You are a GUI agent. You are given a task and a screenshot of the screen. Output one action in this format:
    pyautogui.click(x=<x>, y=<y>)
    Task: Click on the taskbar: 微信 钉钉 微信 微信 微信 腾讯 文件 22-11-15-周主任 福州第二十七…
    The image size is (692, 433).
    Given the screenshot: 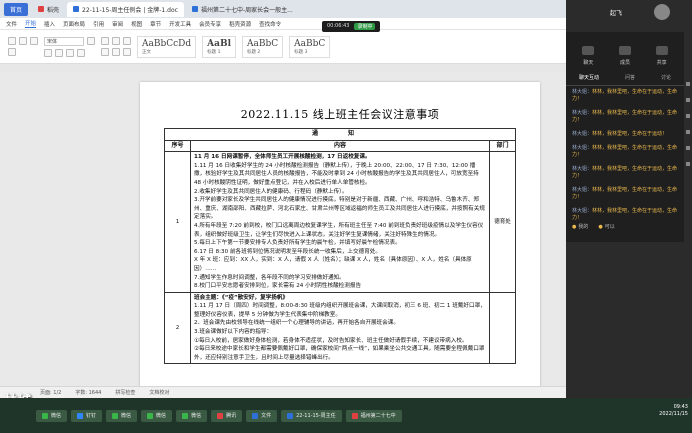 What is the action you would take?
    pyautogui.click(x=346, y=415)
    